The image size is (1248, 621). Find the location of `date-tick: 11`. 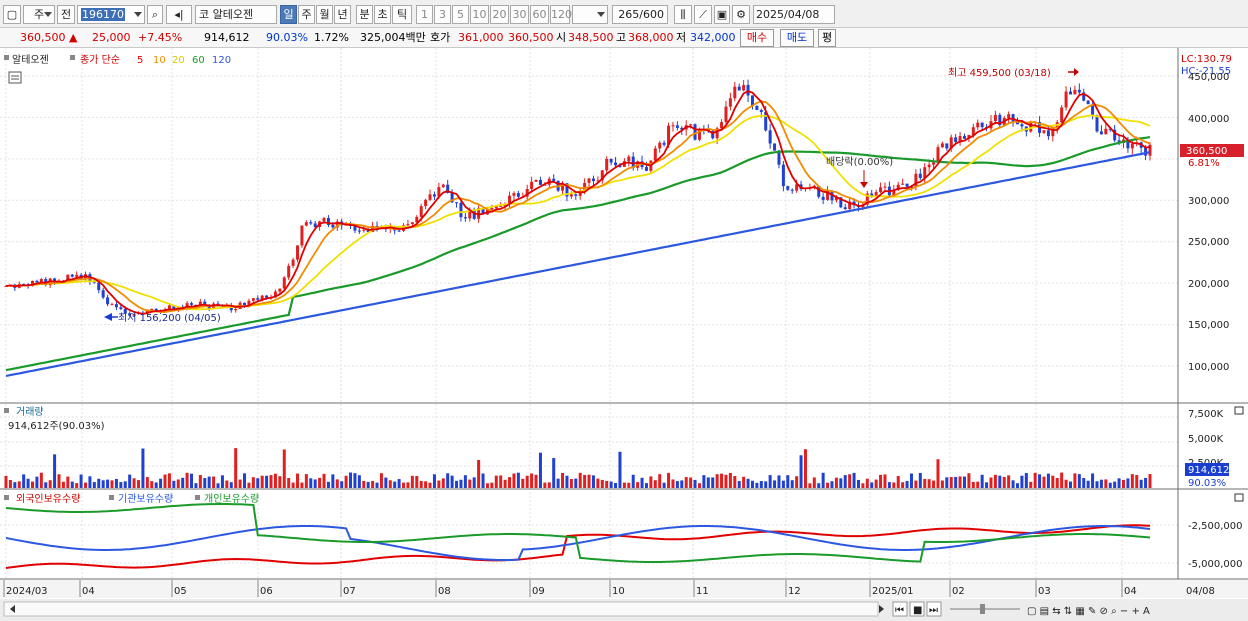

date-tick: 11 is located at coordinates (702, 591).